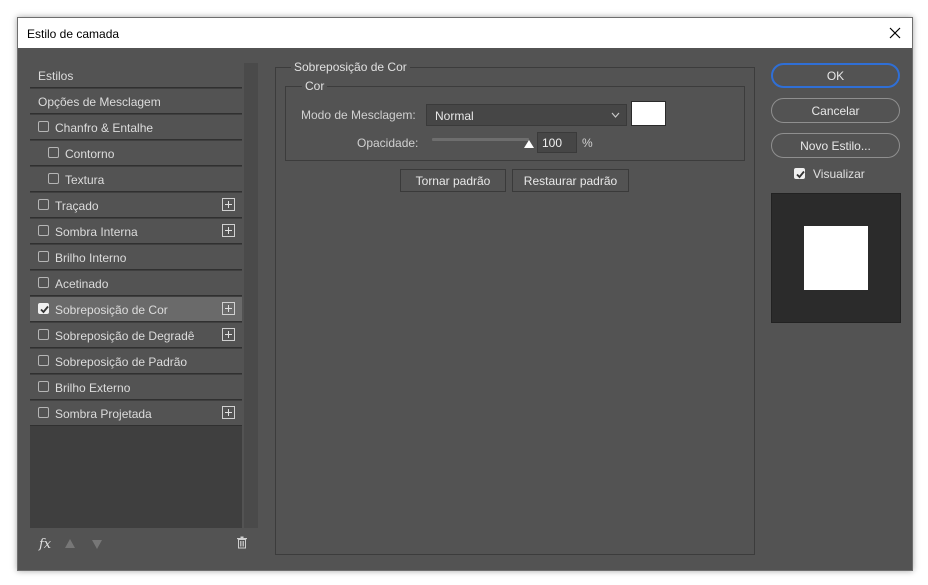 This screenshot has width=928, height=585. Describe the element at coordinates (388, 143) in the screenshot. I see `opacity-label: Opacidade:` at that location.